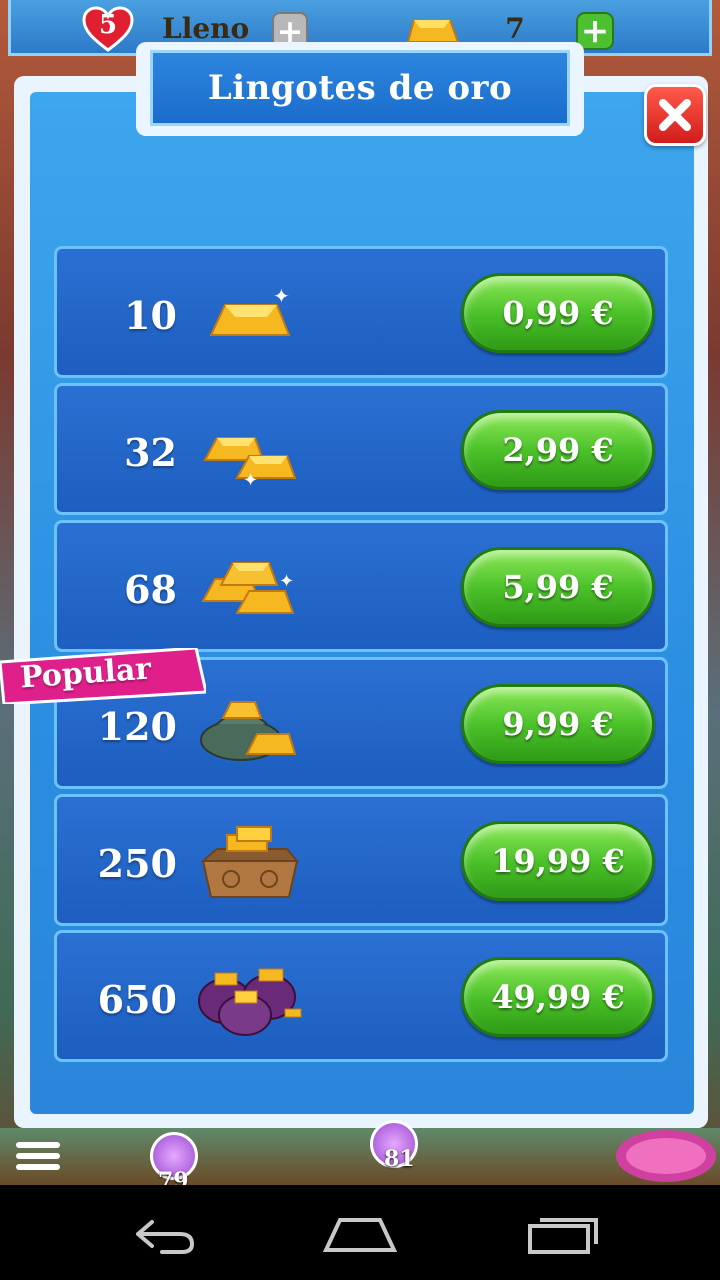  What do you see at coordinates (515, 28) in the screenshot?
I see `gold-count: 7` at bounding box center [515, 28].